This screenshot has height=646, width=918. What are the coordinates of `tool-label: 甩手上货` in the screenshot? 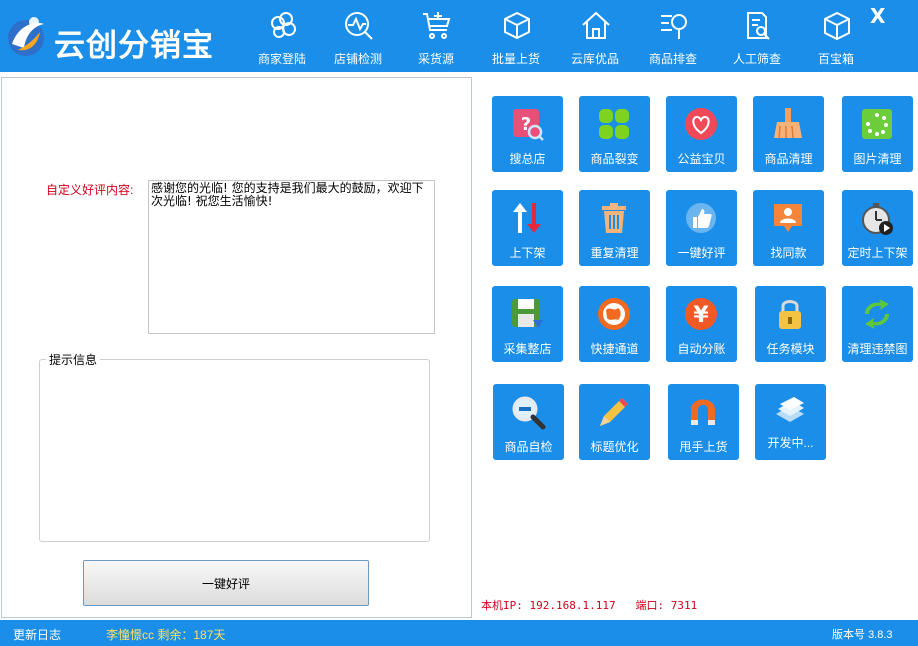 It's located at (703, 447).